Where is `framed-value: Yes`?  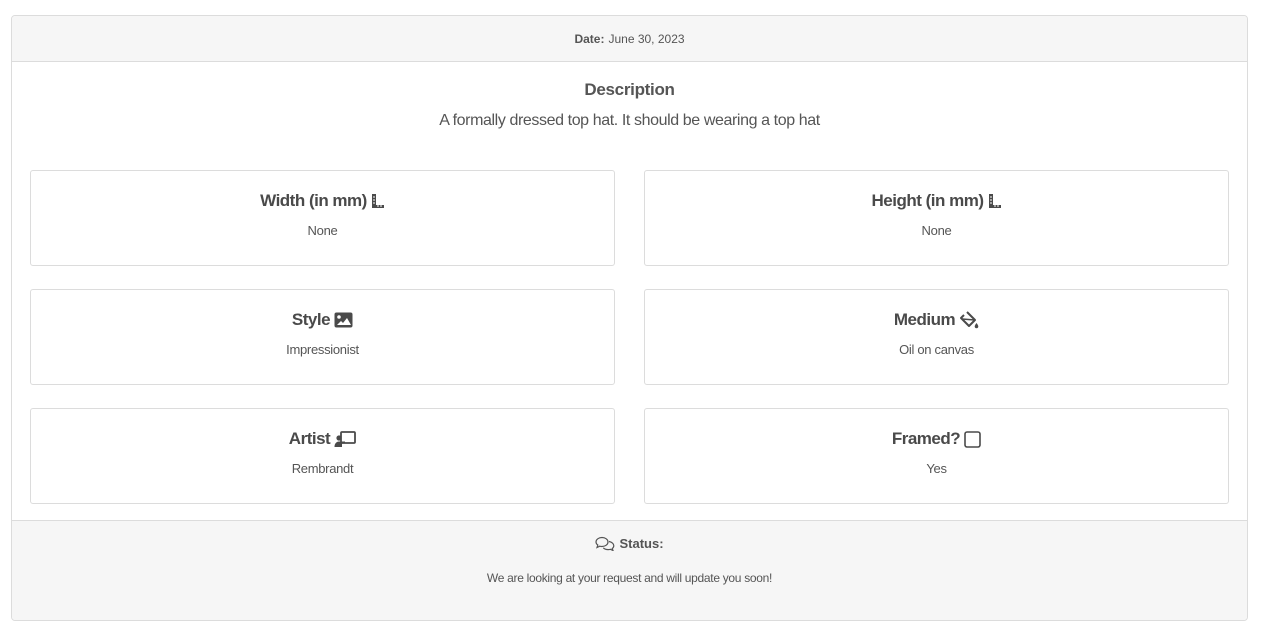
framed-value: Yes is located at coordinates (936, 468).